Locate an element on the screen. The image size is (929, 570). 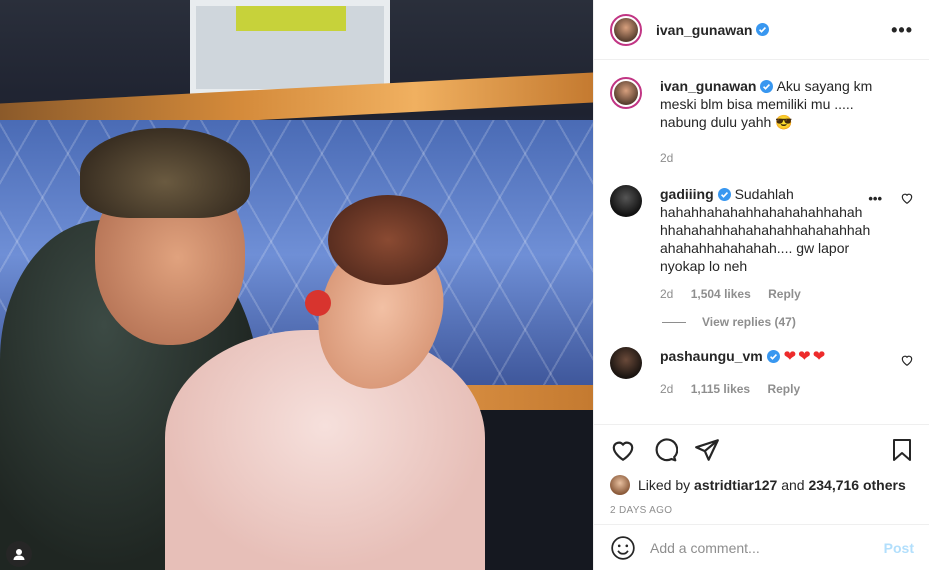
caption-text-line: nabung dulu yahh 😎 is located at coordinates (726, 122).